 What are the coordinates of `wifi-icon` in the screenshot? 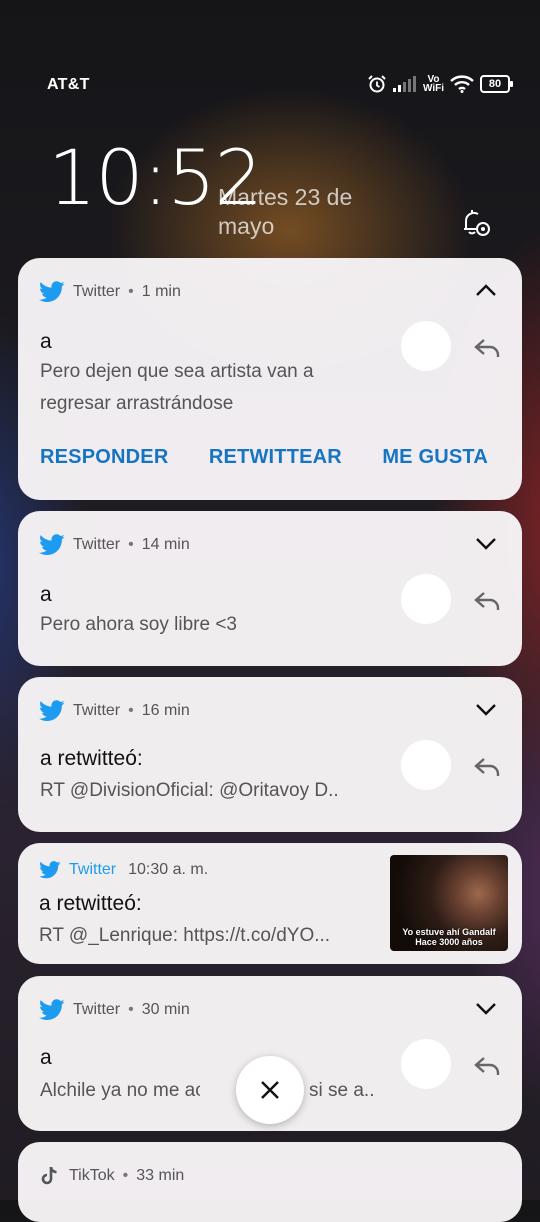 It's located at (462, 84).